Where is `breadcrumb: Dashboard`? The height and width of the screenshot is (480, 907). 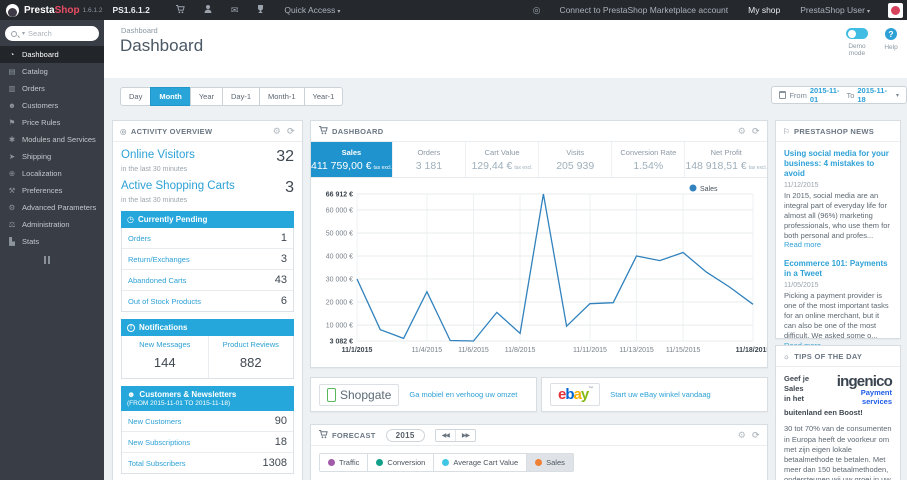 breadcrumb: Dashboard is located at coordinates (139, 30).